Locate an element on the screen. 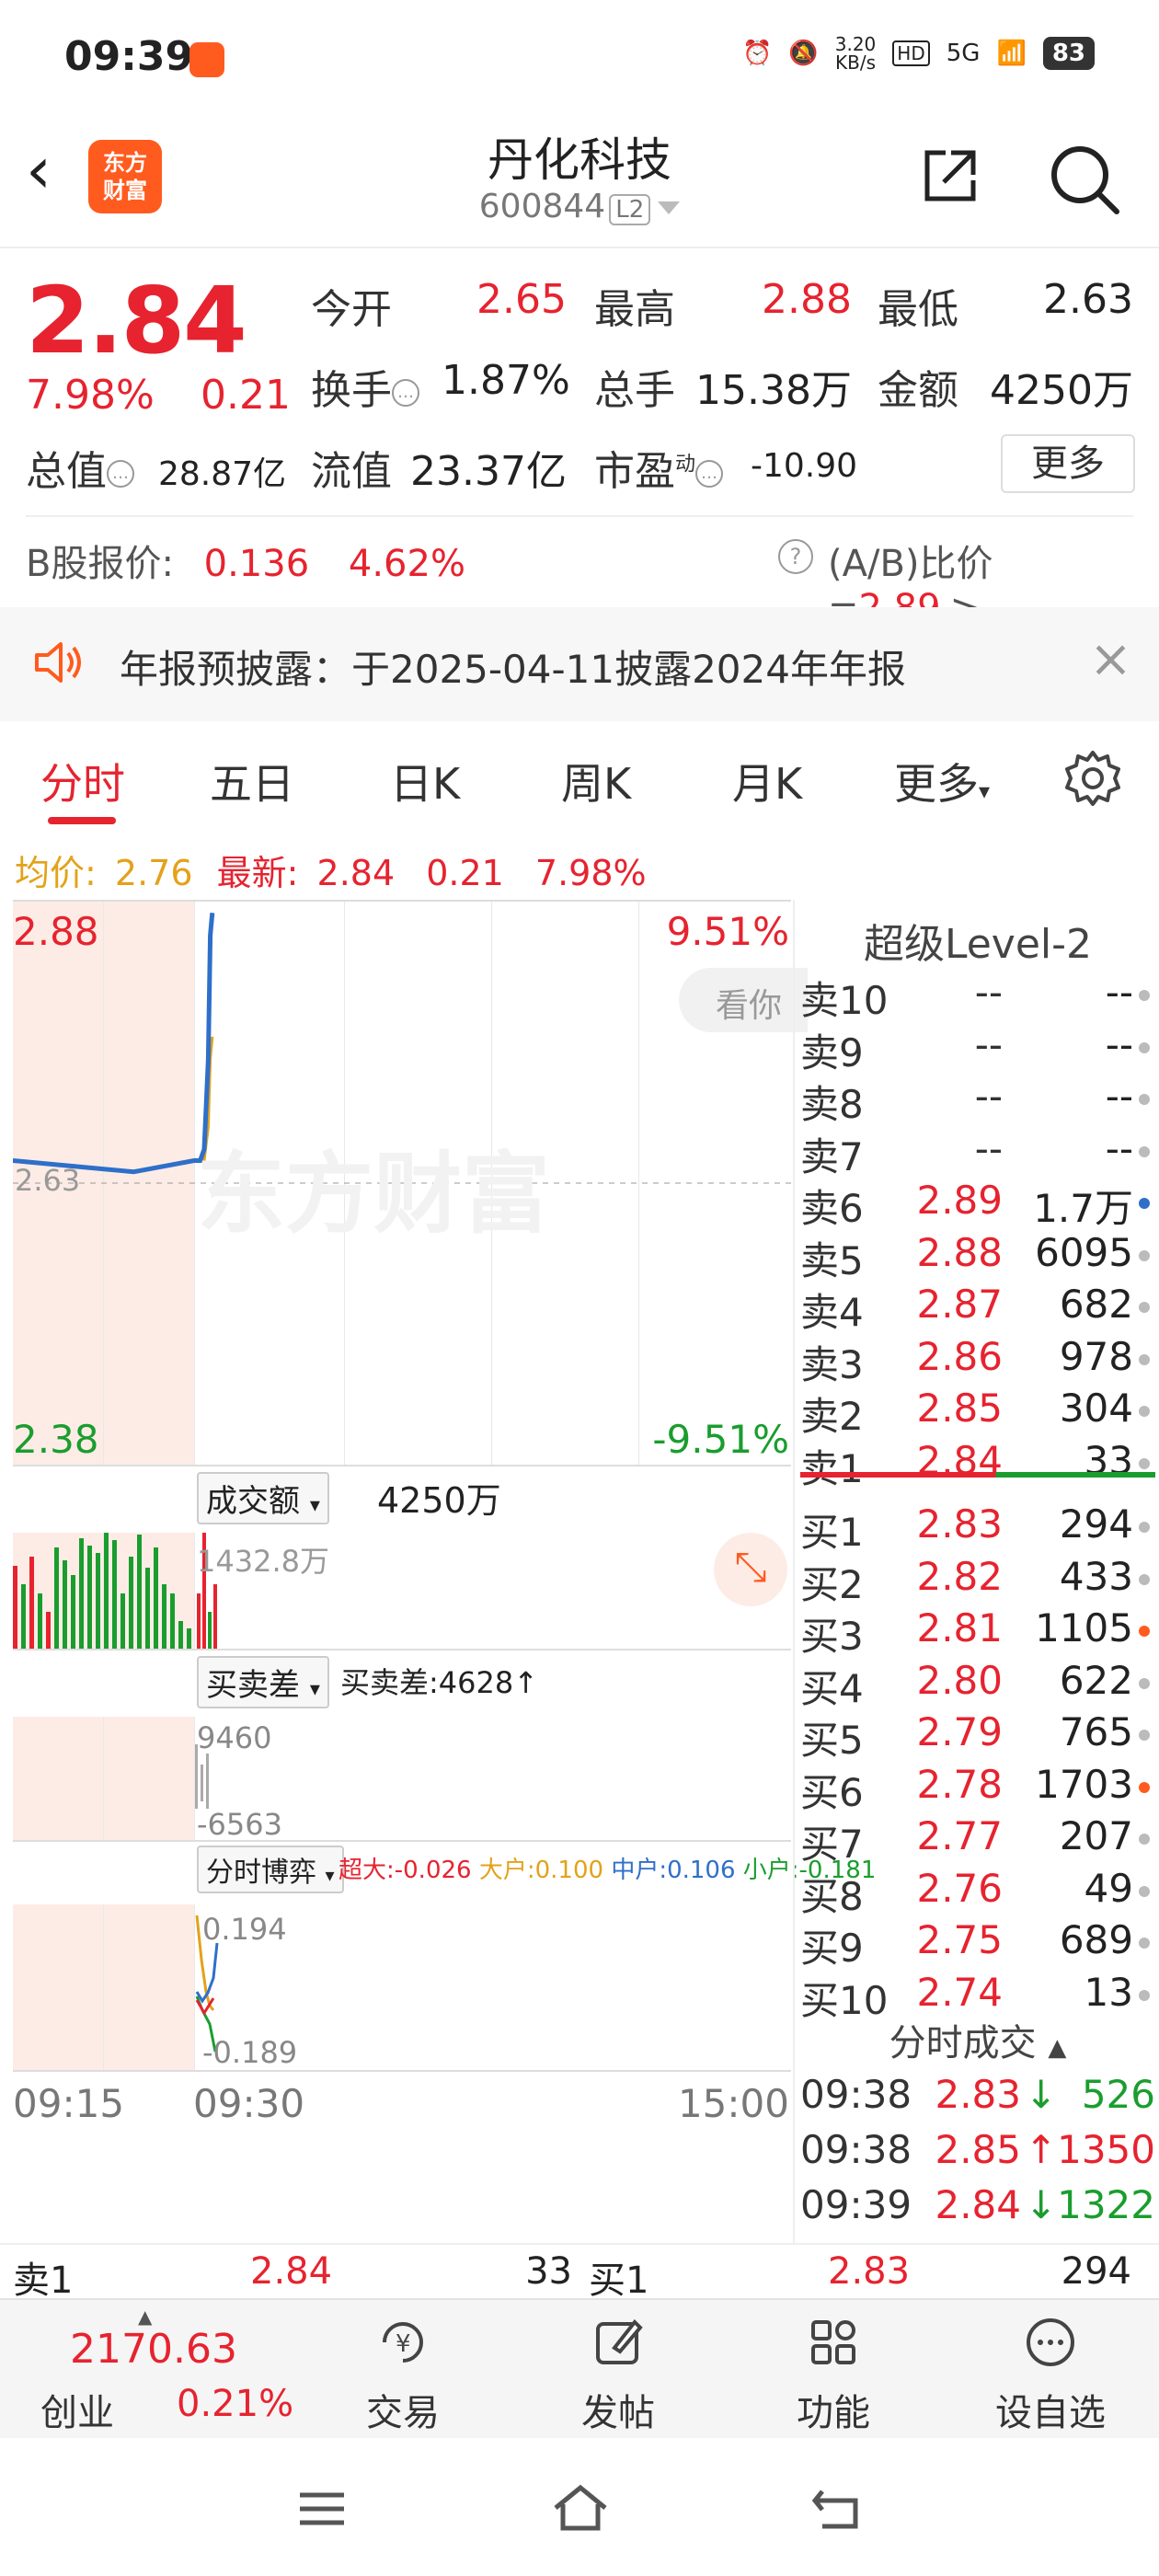 This screenshot has height=2576, width=1159. stock-code-row: 600844 L2 is located at coordinates (579, 206).